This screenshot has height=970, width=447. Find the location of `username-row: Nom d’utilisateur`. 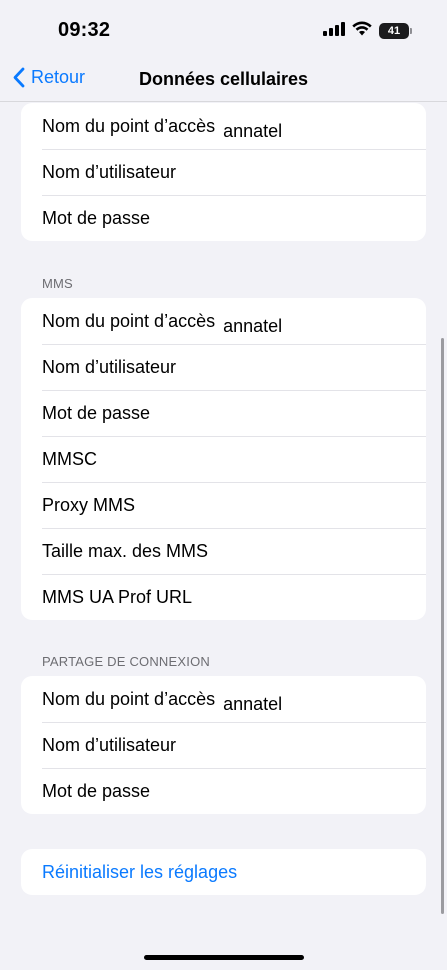

username-row: Nom d’utilisateur is located at coordinates (223, 172).